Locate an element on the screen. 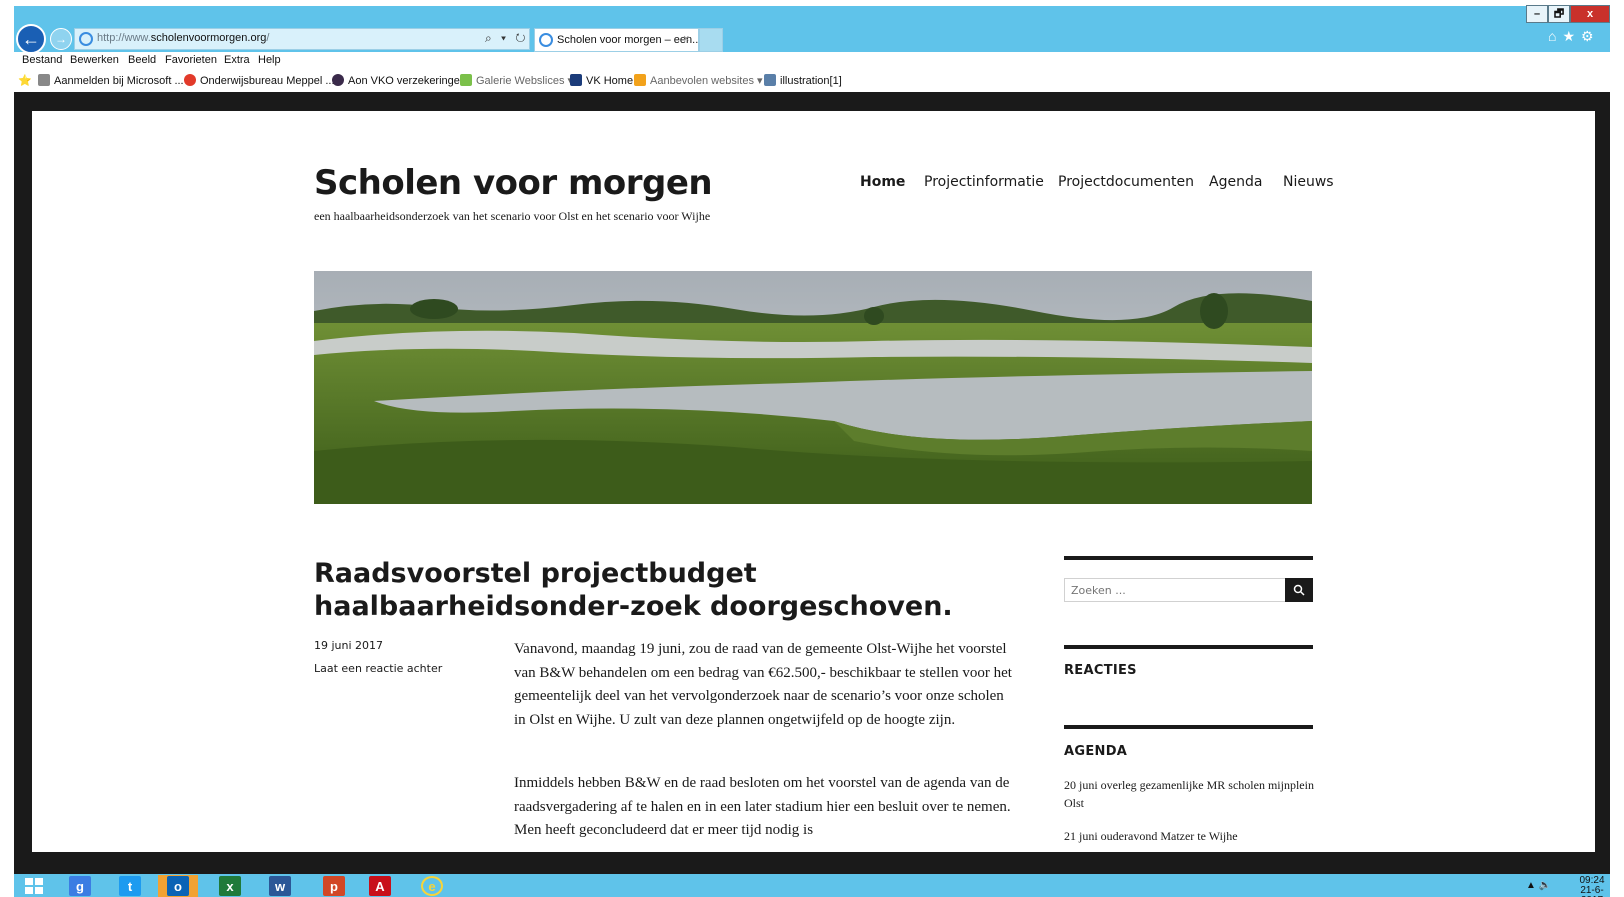 This screenshot has height=897, width=1624. acrobat-icon: A is located at coordinates (380, 886).